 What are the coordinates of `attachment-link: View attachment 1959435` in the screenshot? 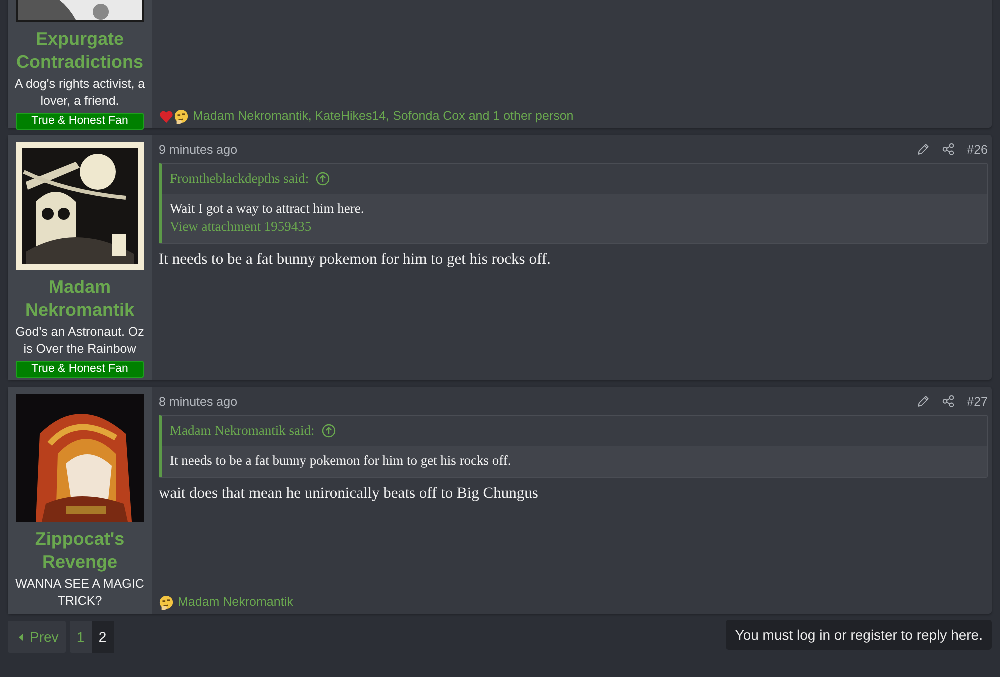 It's located at (574, 227).